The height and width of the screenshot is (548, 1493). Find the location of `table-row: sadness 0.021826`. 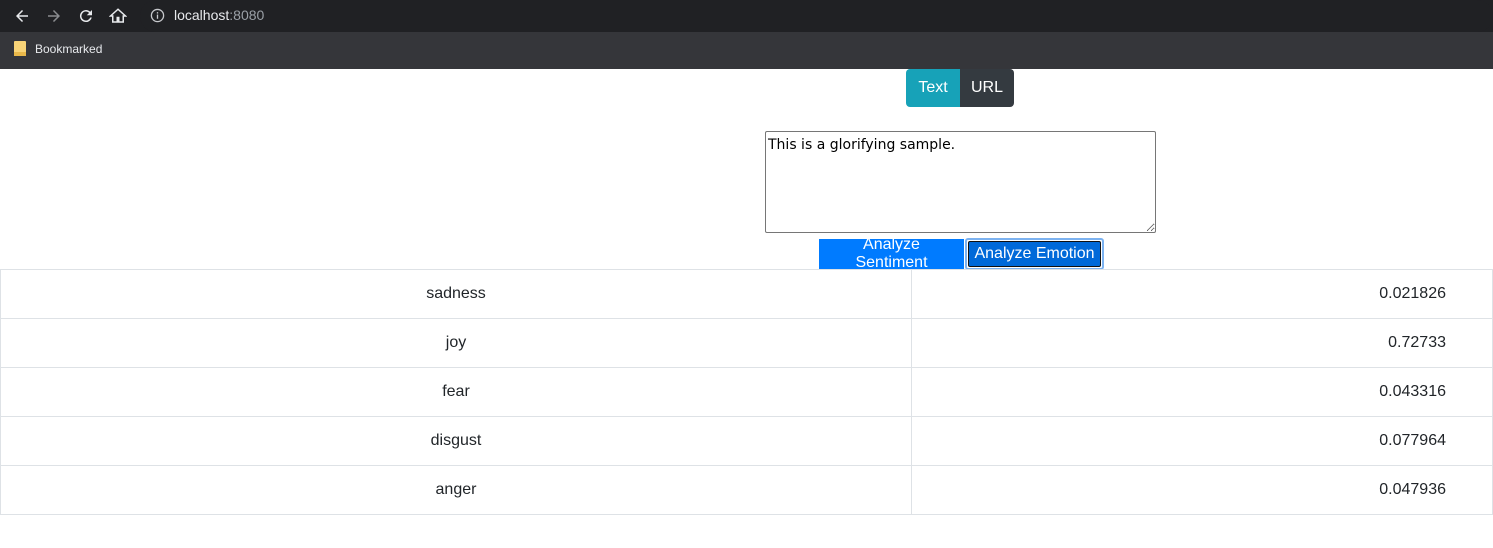

table-row: sadness 0.021826 is located at coordinates (746, 294).